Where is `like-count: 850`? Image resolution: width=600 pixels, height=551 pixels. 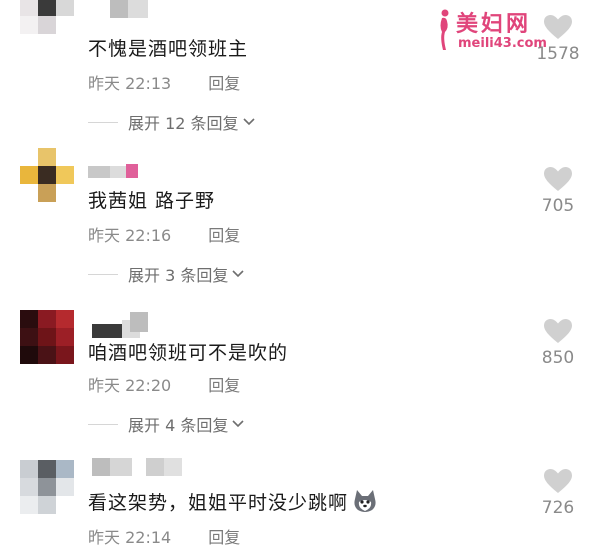 like-count: 850 is located at coordinates (558, 358).